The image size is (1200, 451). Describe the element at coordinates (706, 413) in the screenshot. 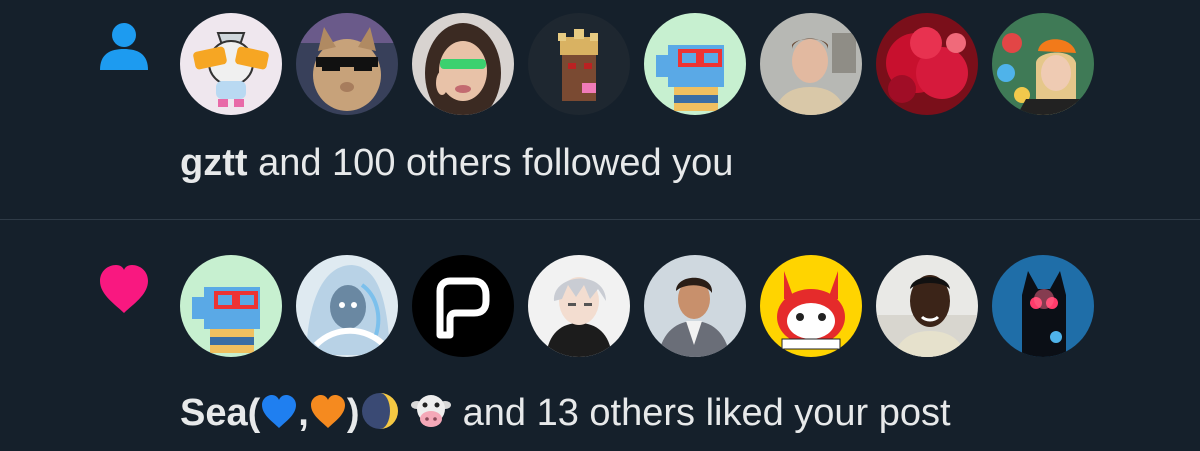

I see `notification-message: and 13 others liked your post` at that location.